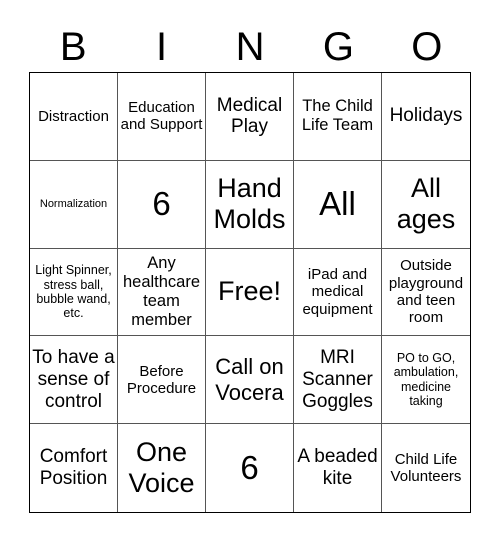  I want to click on header-letter-i: I, so click(162, 47).